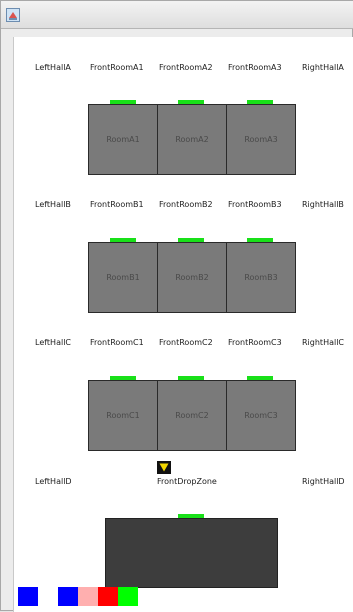 The height and width of the screenshot is (612, 353). What do you see at coordinates (53, 342) in the screenshot?
I see `left-hall-c-label: LeftHallC` at bounding box center [53, 342].